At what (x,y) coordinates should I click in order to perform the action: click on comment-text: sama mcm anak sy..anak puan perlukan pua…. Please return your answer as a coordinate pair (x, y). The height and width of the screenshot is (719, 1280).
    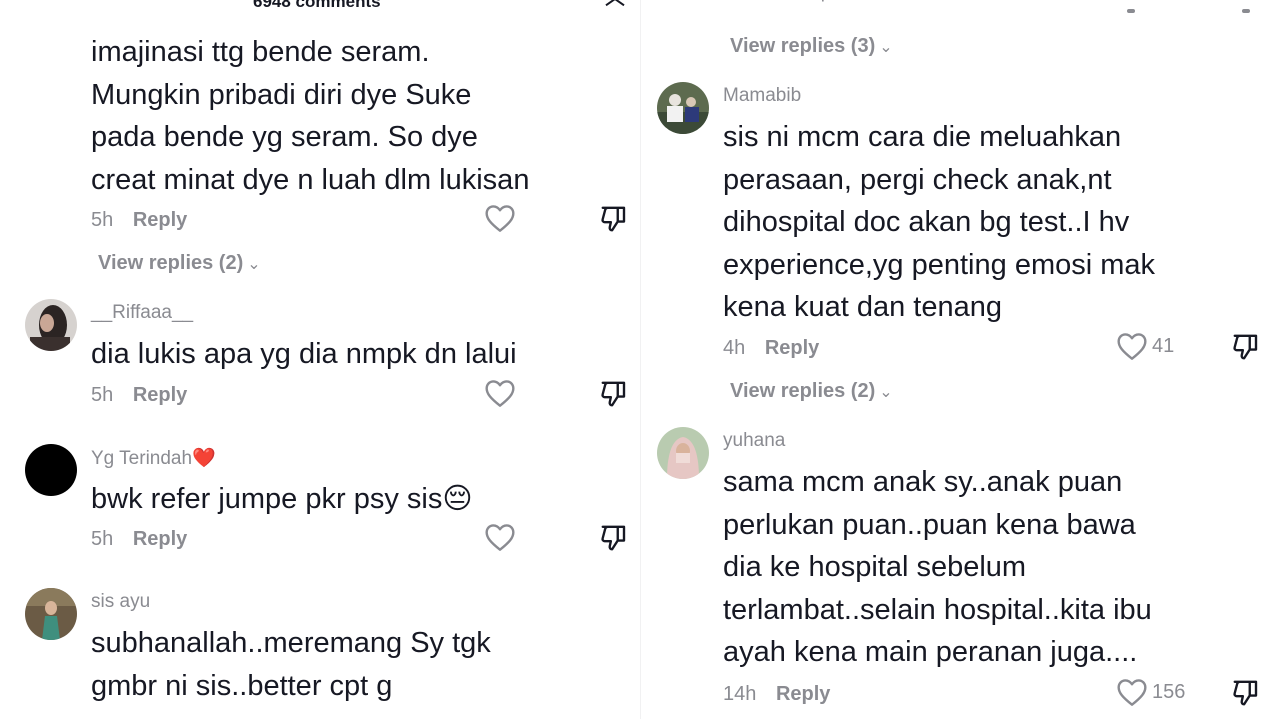
    Looking at the image, I should click on (937, 567).